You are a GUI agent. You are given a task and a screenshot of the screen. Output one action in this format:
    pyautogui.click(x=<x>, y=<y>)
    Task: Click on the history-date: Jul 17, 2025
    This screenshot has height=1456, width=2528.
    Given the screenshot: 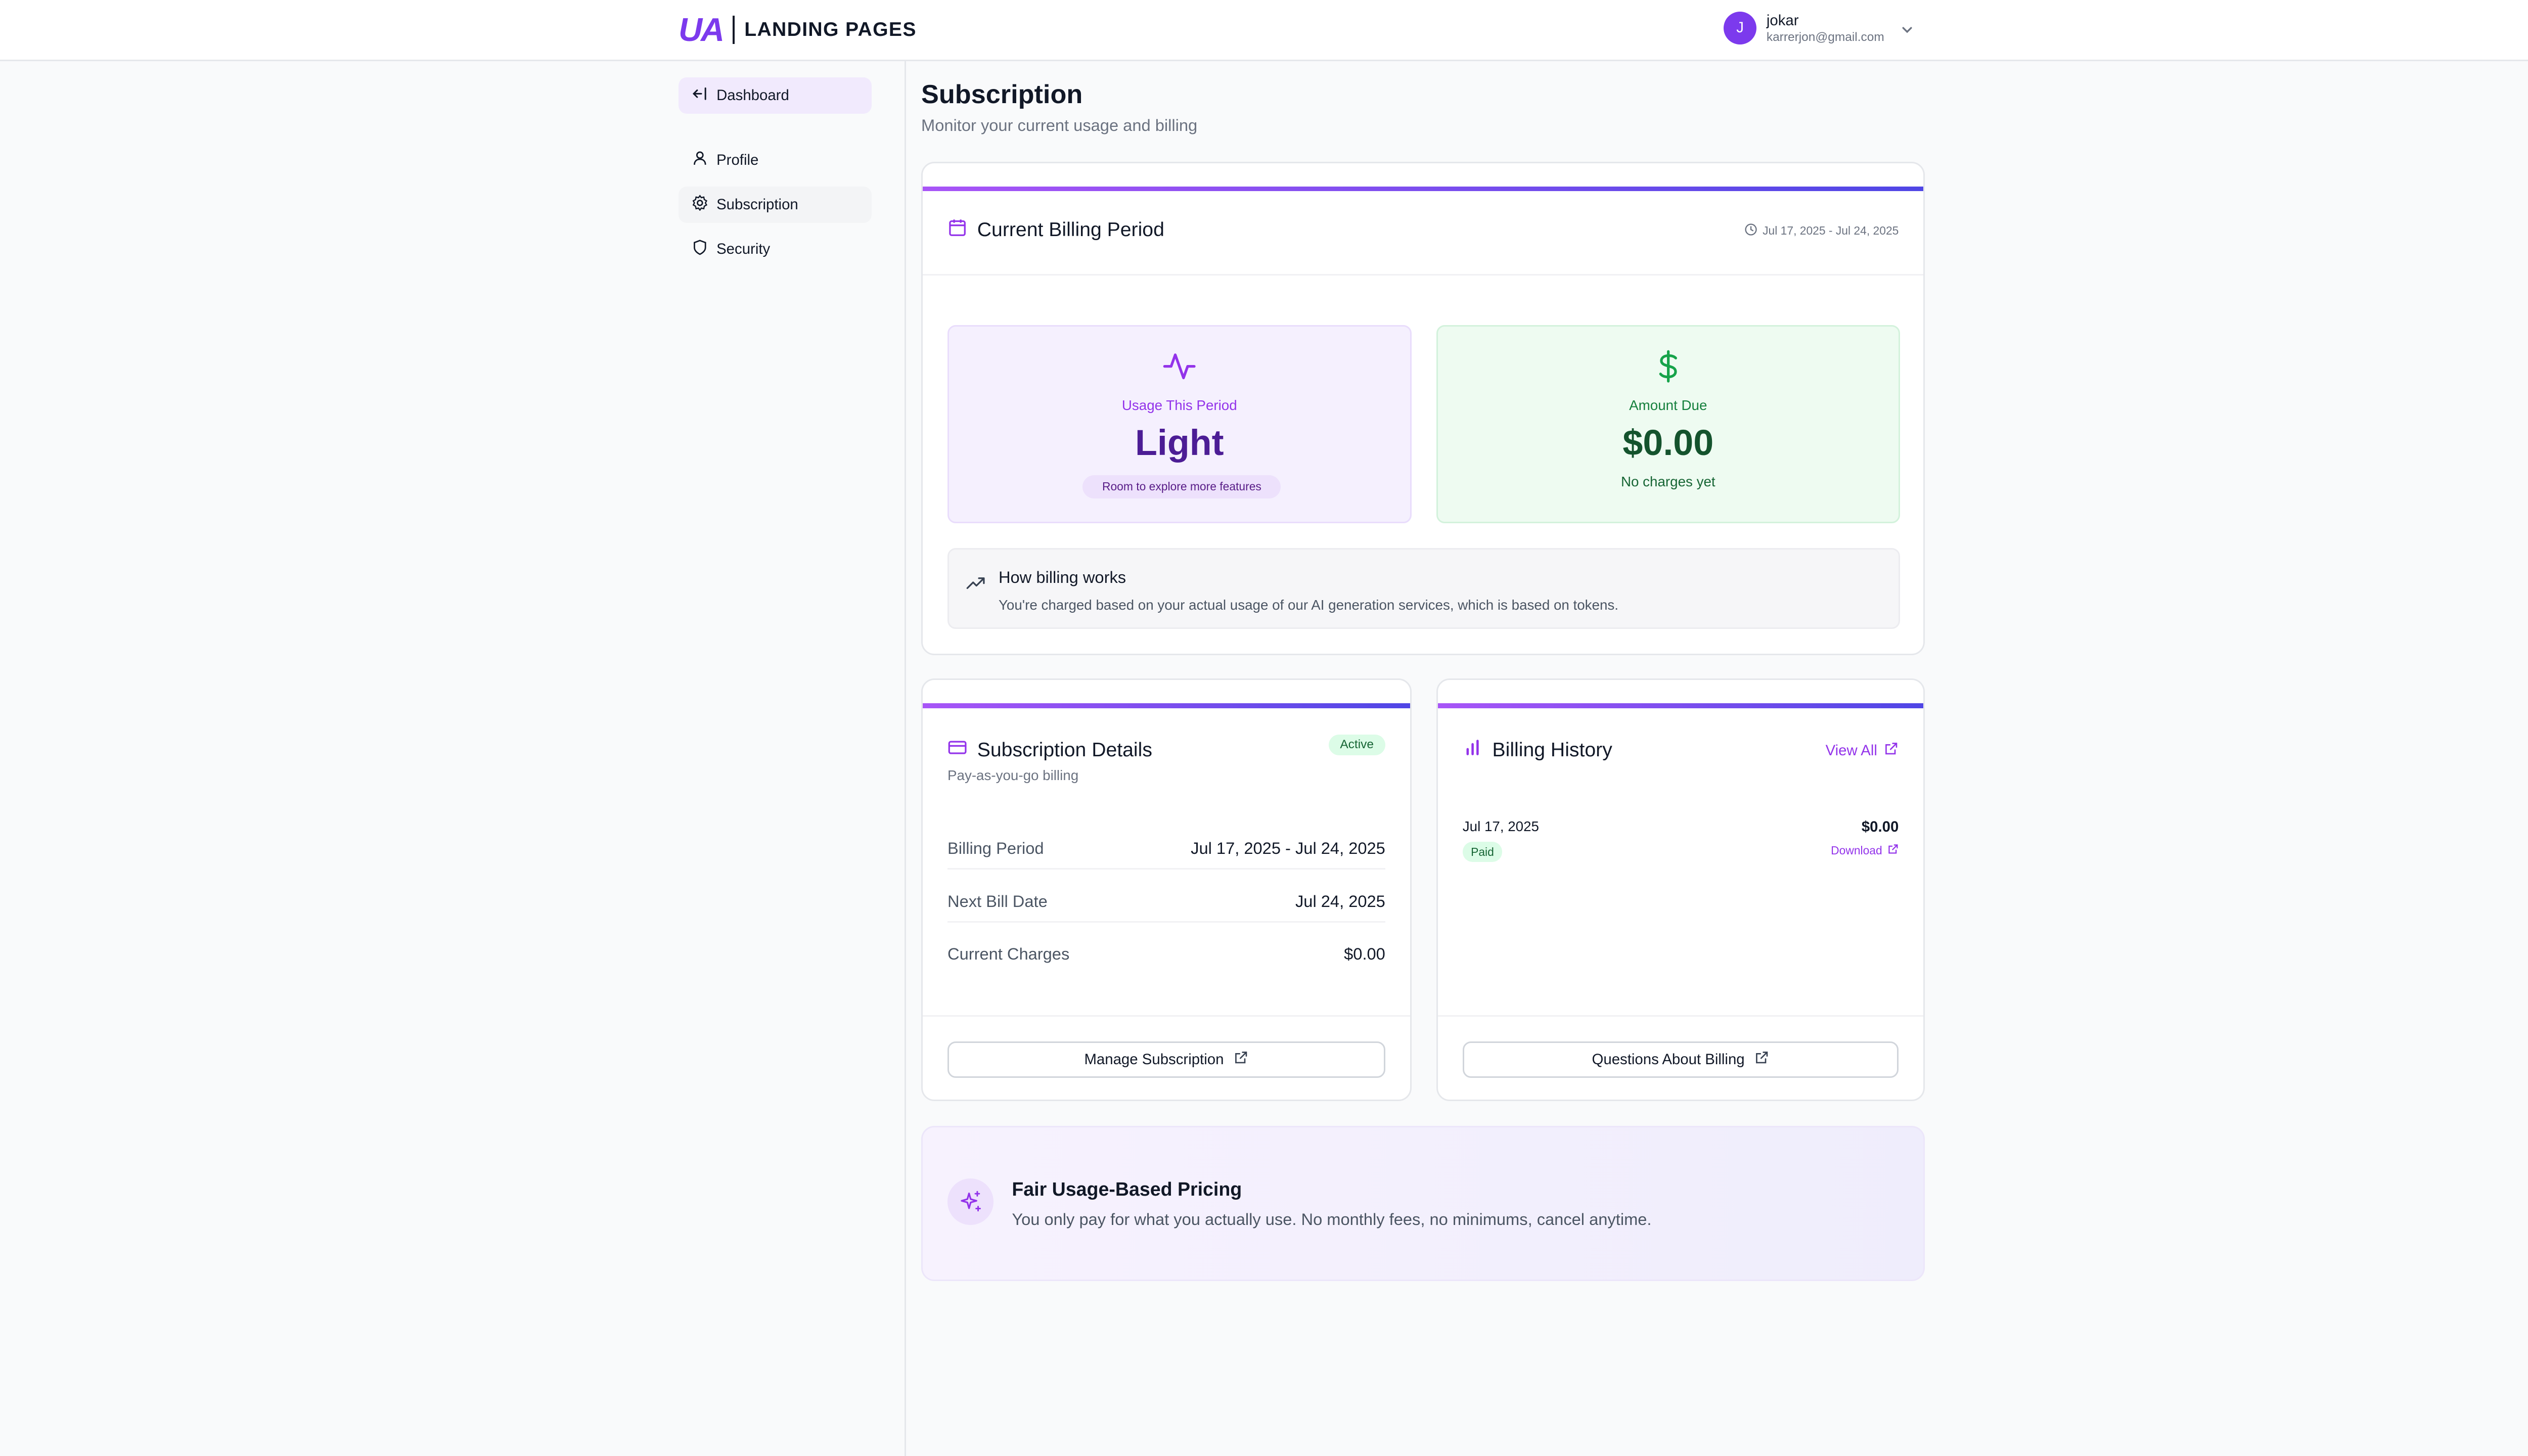 What is the action you would take?
    pyautogui.click(x=1501, y=826)
    